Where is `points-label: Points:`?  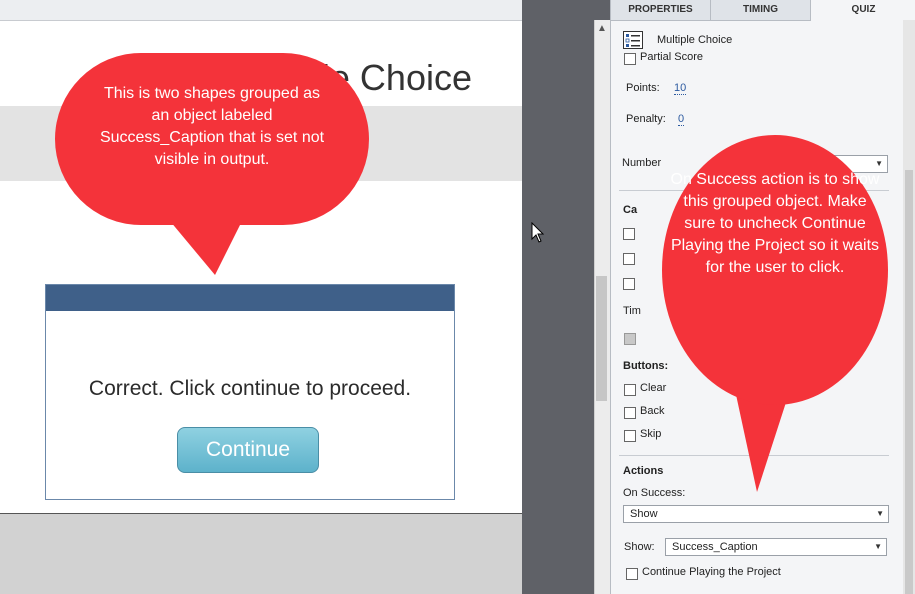 points-label: Points: is located at coordinates (643, 88).